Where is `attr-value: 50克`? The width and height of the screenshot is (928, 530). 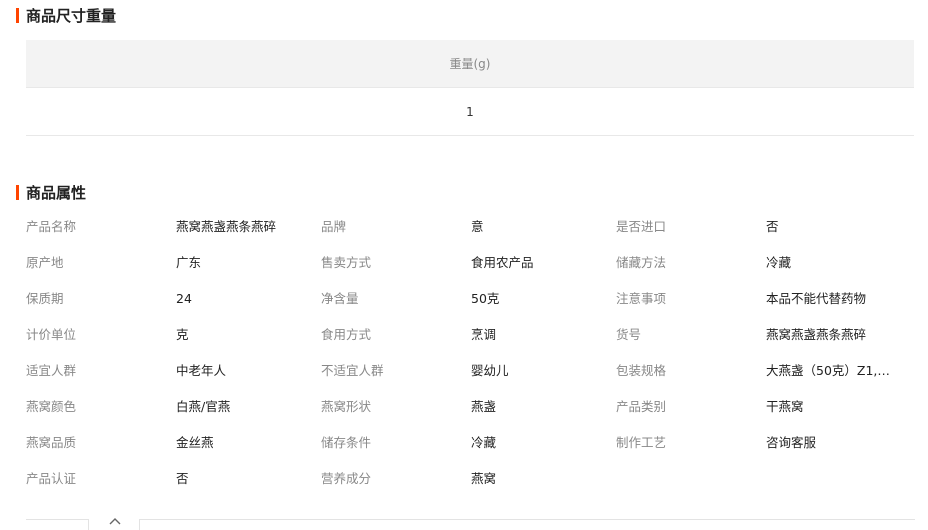
attr-value: 50克 is located at coordinates (485, 298).